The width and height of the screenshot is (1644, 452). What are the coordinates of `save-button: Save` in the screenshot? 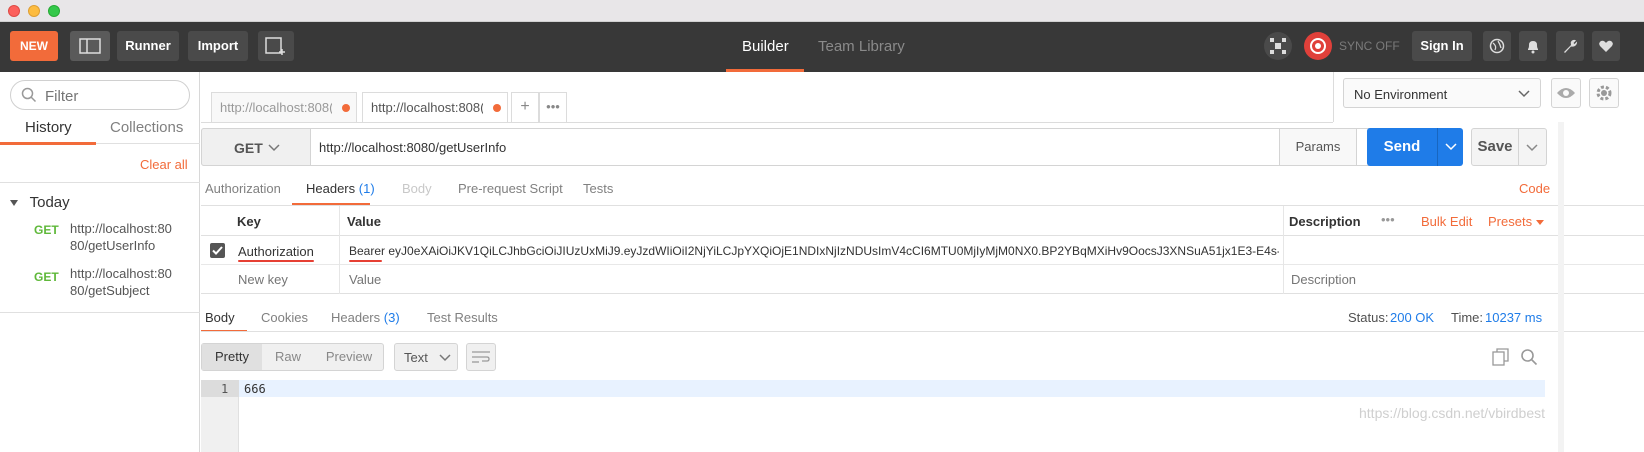 It's located at (1495, 147).